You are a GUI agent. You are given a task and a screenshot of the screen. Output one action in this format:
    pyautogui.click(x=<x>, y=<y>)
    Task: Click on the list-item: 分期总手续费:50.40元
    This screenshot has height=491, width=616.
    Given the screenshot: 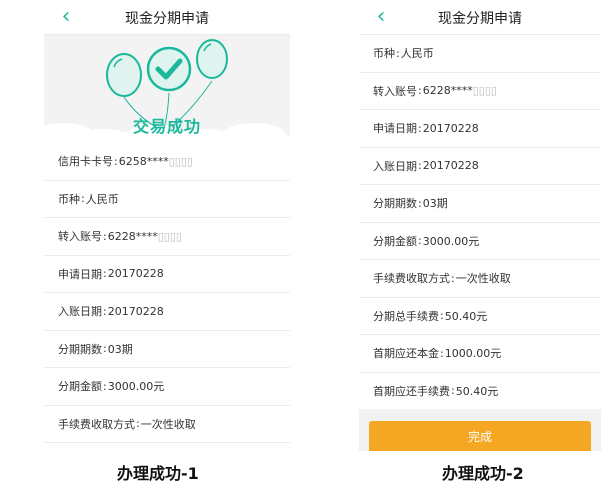 What is the action you would take?
    pyautogui.click(x=480, y=316)
    